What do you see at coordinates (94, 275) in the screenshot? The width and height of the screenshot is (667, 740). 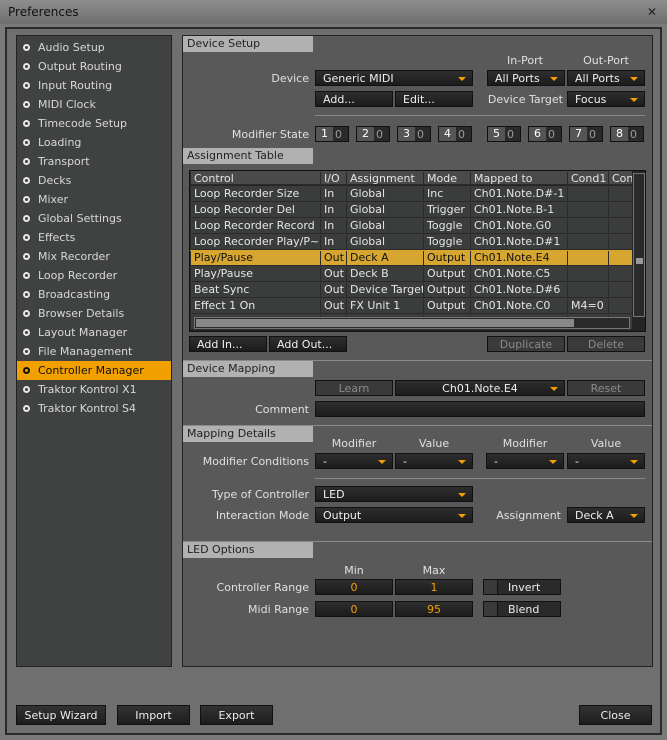 I see `sidebar-item-loop-recorder: Loop Recorder` at bounding box center [94, 275].